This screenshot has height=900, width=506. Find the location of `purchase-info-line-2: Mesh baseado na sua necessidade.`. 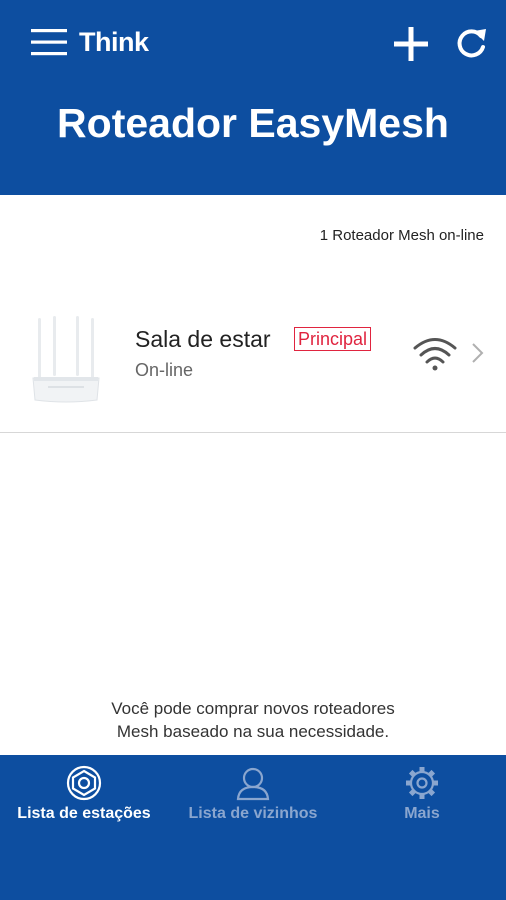

purchase-info-line-2: Mesh baseado na sua necessidade. is located at coordinates (253, 731).